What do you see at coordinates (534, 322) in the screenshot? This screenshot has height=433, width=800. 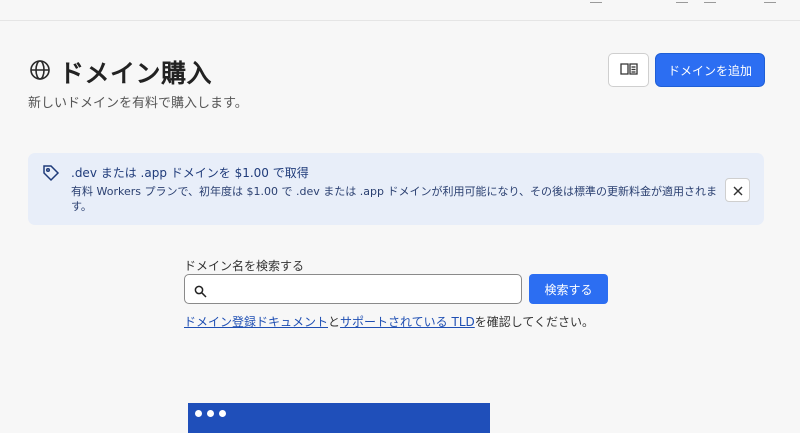 I see `help-suffix: を確認してください。` at bounding box center [534, 322].